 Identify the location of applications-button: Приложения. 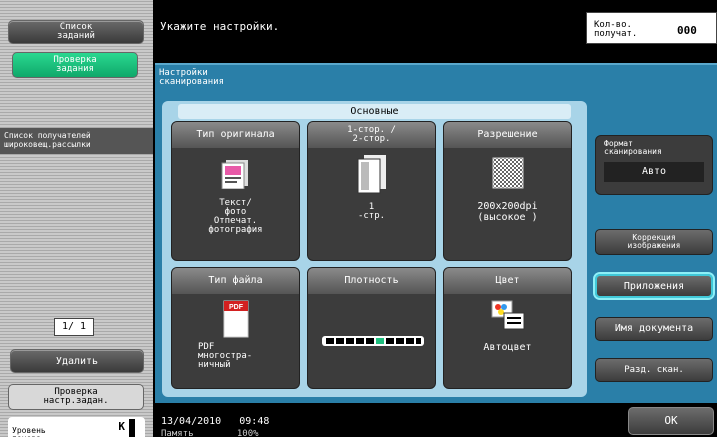
(654, 286).